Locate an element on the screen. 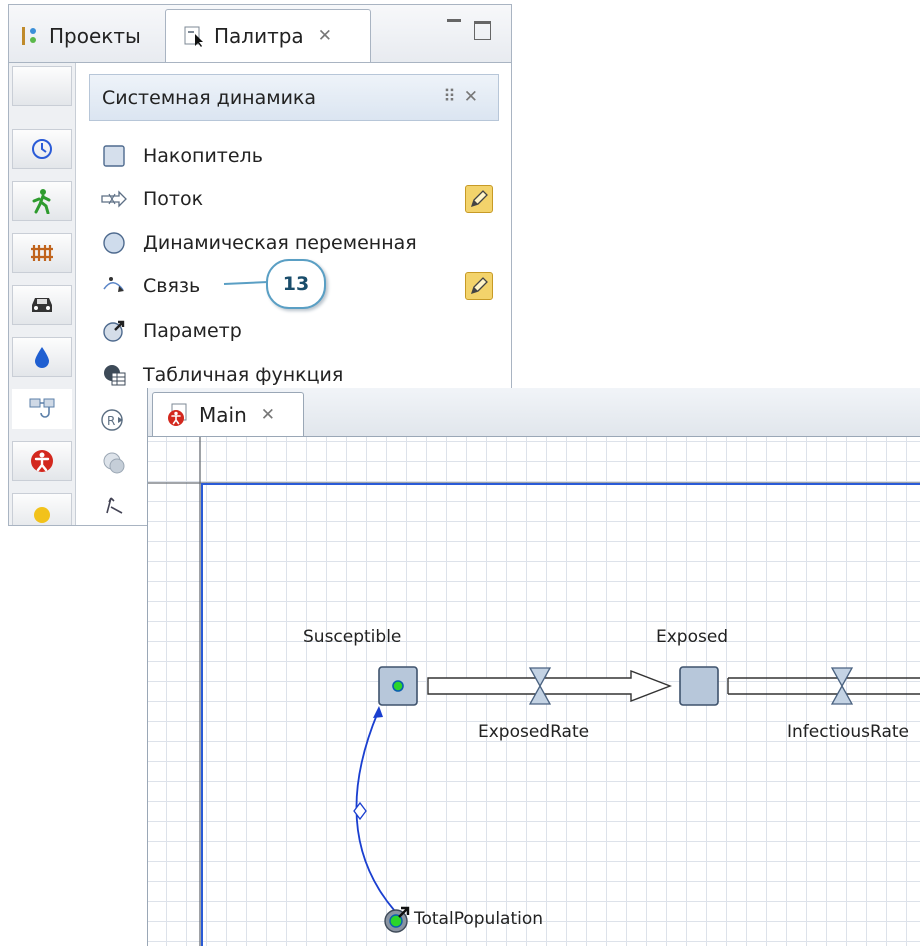  flow-exposed-rate is located at coordinates (549, 686).